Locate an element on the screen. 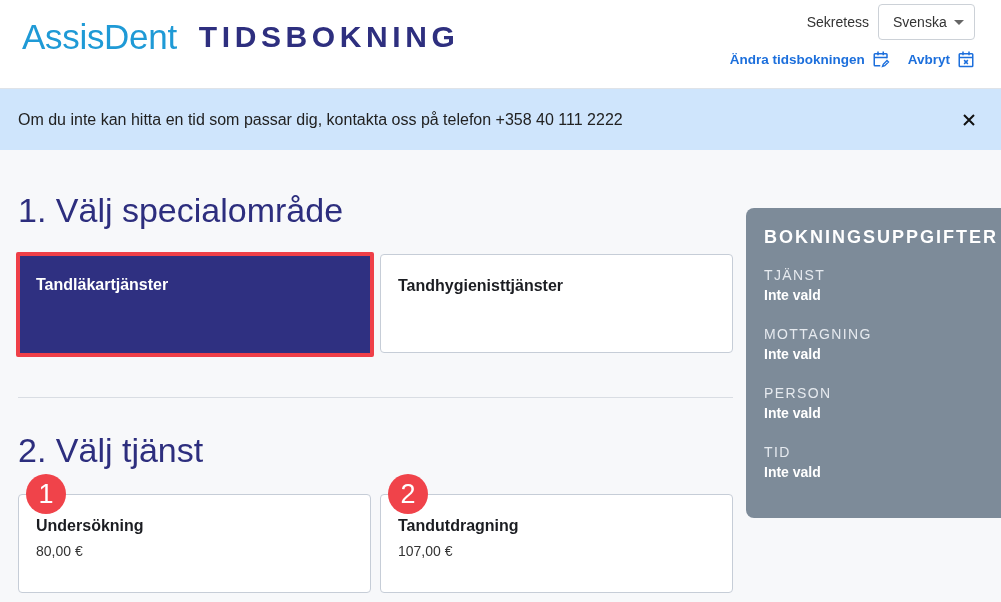 The width and height of the screenshot is (1001, 602). option-title: Undersökning is located at coordinates (90, 526).